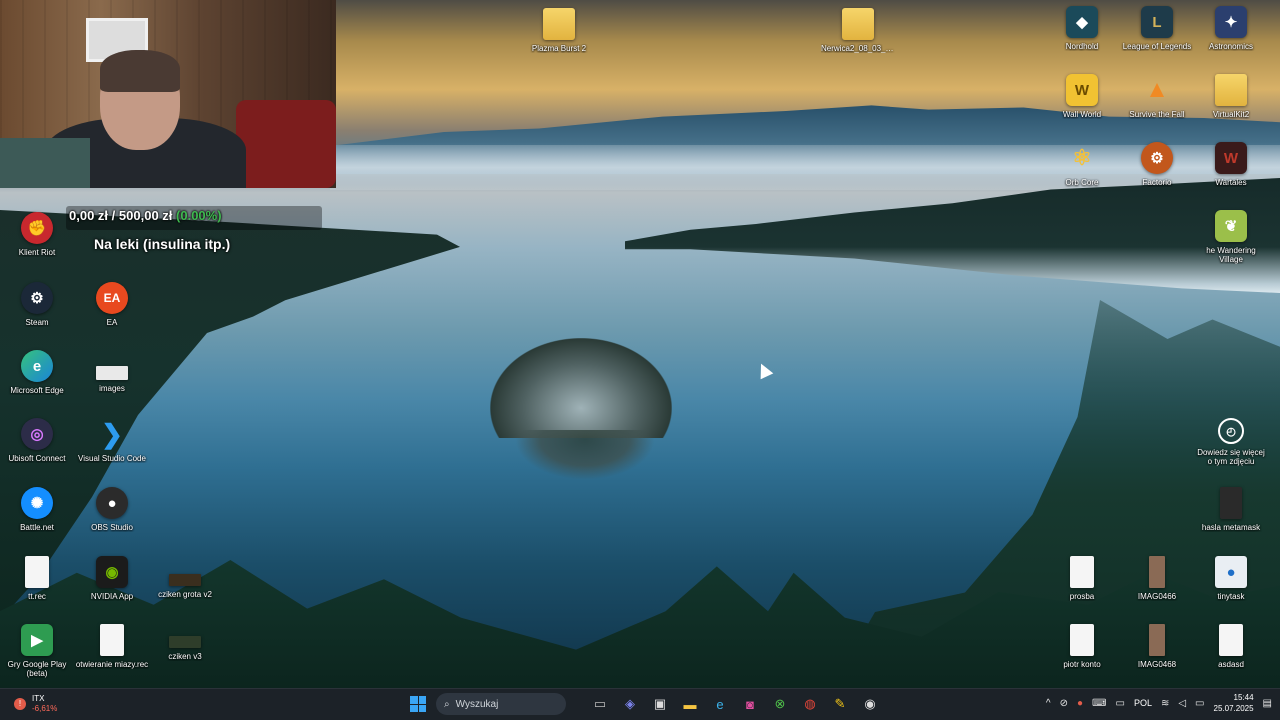 This screenshot has height=720, width=1280. Describe the element at coordinates (37, 298) in the screenshot. I see `steam-icon: ⚙` at that location.